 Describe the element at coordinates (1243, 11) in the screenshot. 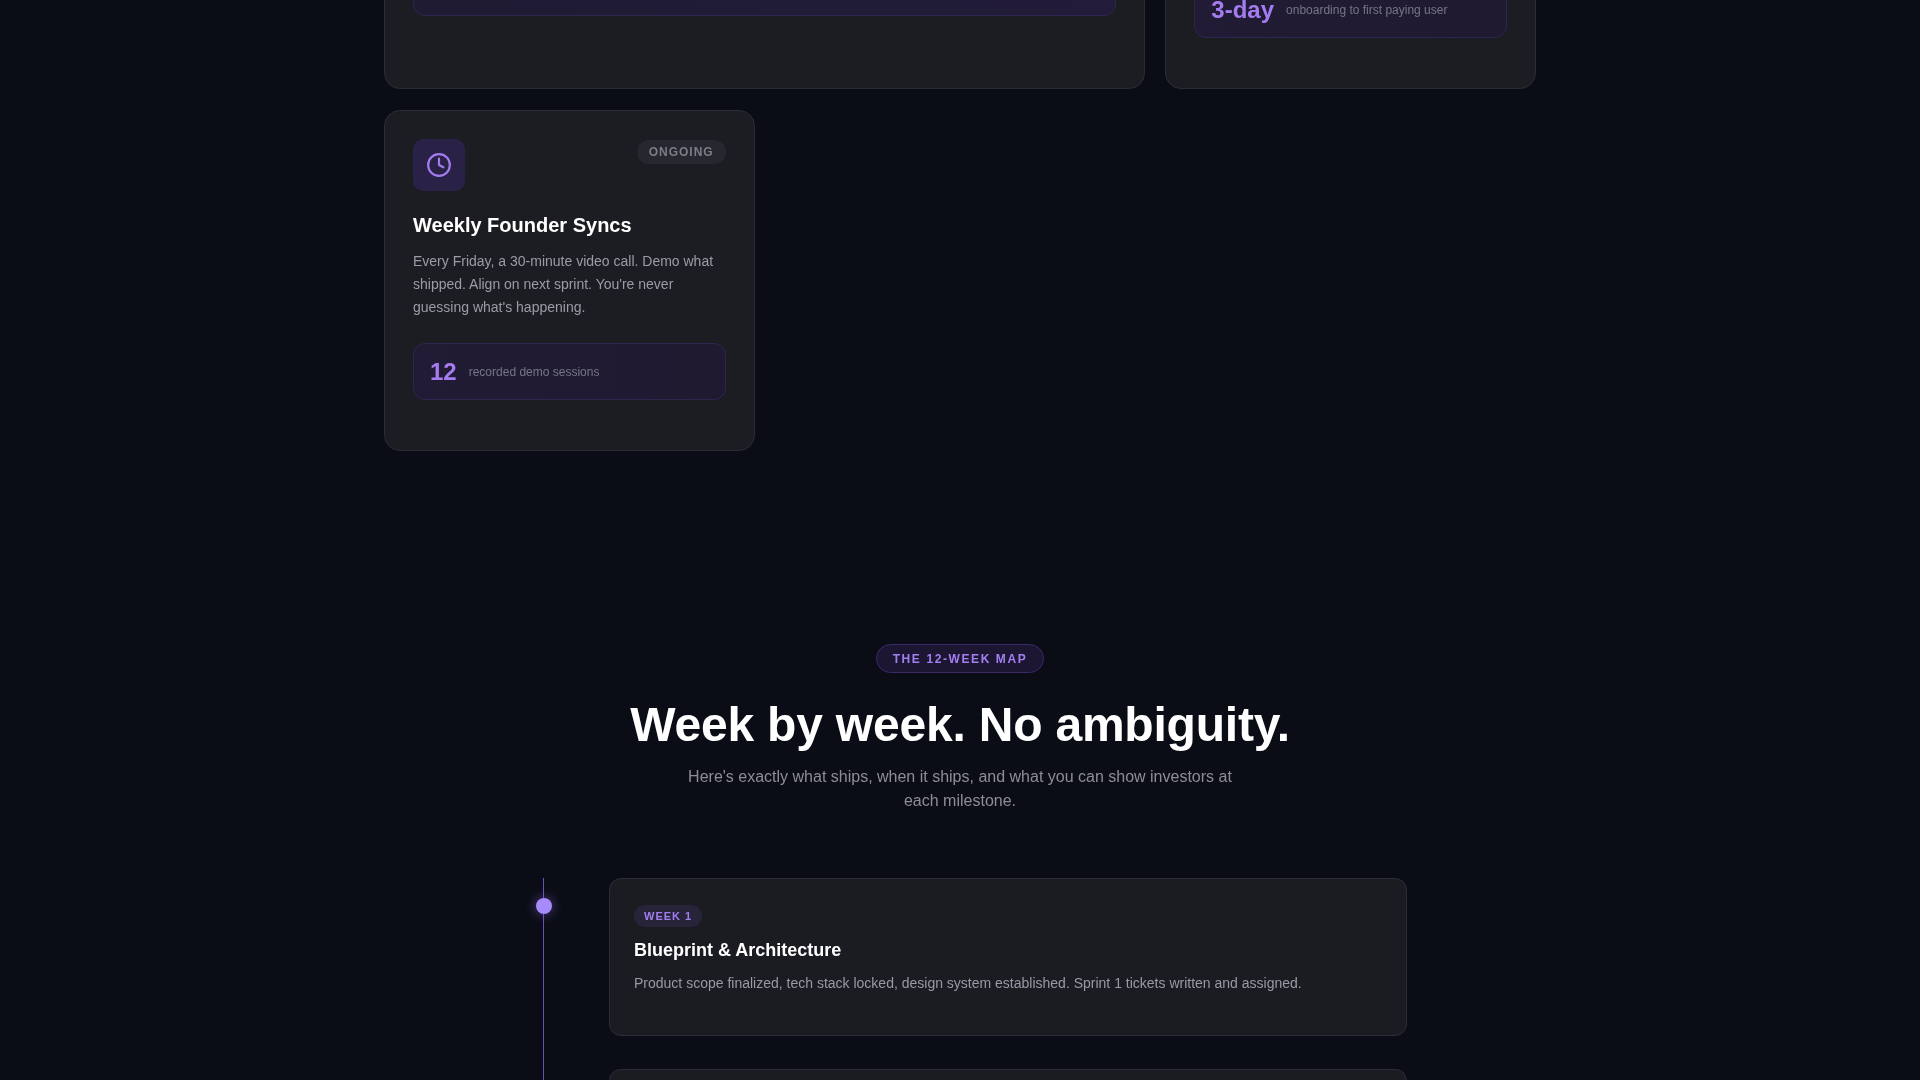

I see `stat-value: 3-day` at that location.